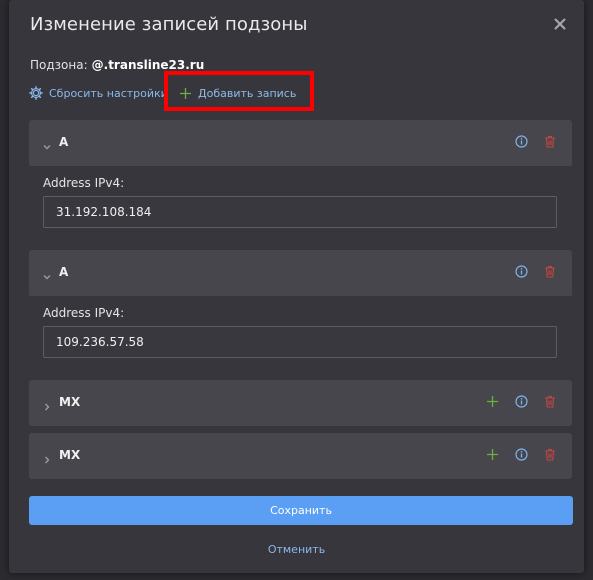 This screenshot has height=580, width=593. I want to click on save-button: Сохранить, so click(301, 510).